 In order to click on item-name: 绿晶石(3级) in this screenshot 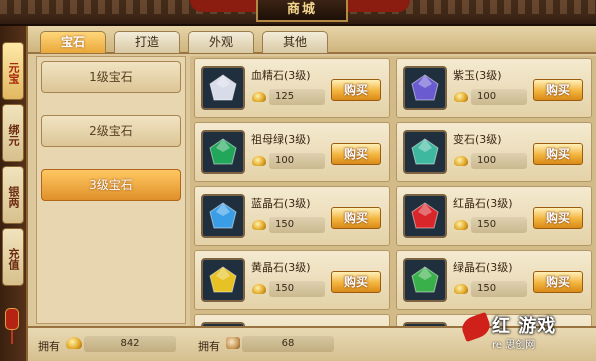, I will do `click(483, 267)`.